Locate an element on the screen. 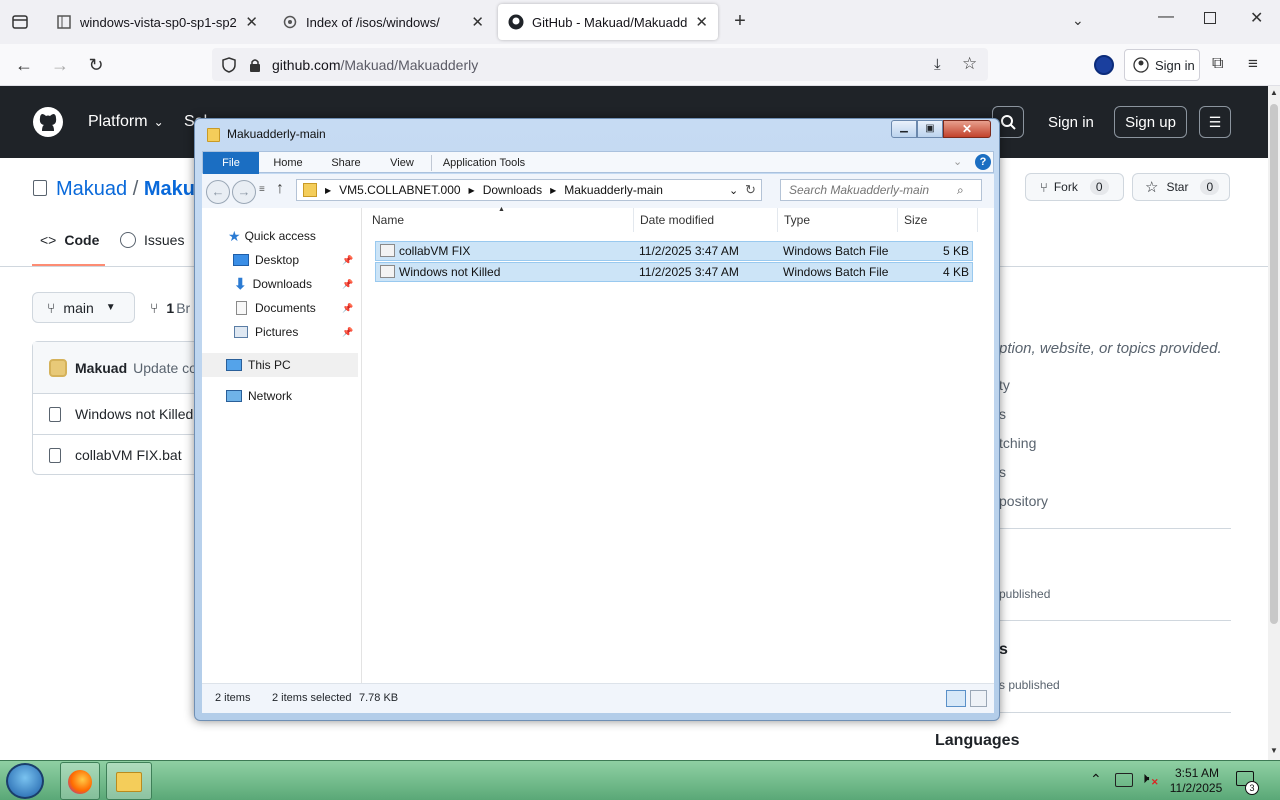  breadcrumb-item: Makuadderly-main is located at coordinates (613, 190).